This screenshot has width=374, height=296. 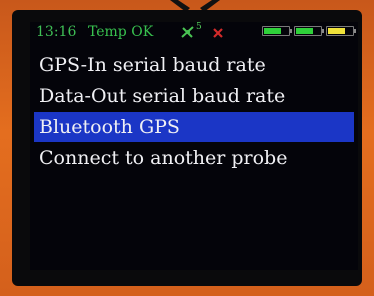 I want to click on menu-item-data-out-baud-rate: Data-Out serial baud rate, so click(x=194, y=96).